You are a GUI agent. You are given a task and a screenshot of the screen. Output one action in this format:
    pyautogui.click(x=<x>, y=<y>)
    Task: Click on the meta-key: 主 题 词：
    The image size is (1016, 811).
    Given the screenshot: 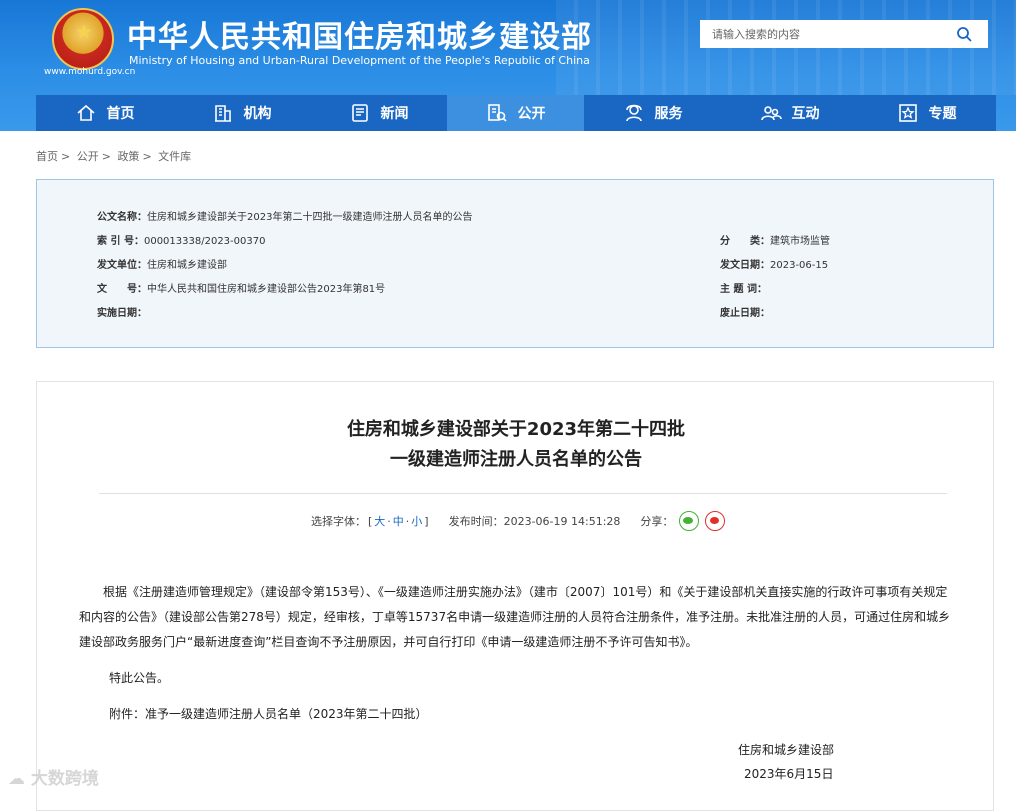 What is the action you would take?
    pyautogui.click(x=743, y=289)
    